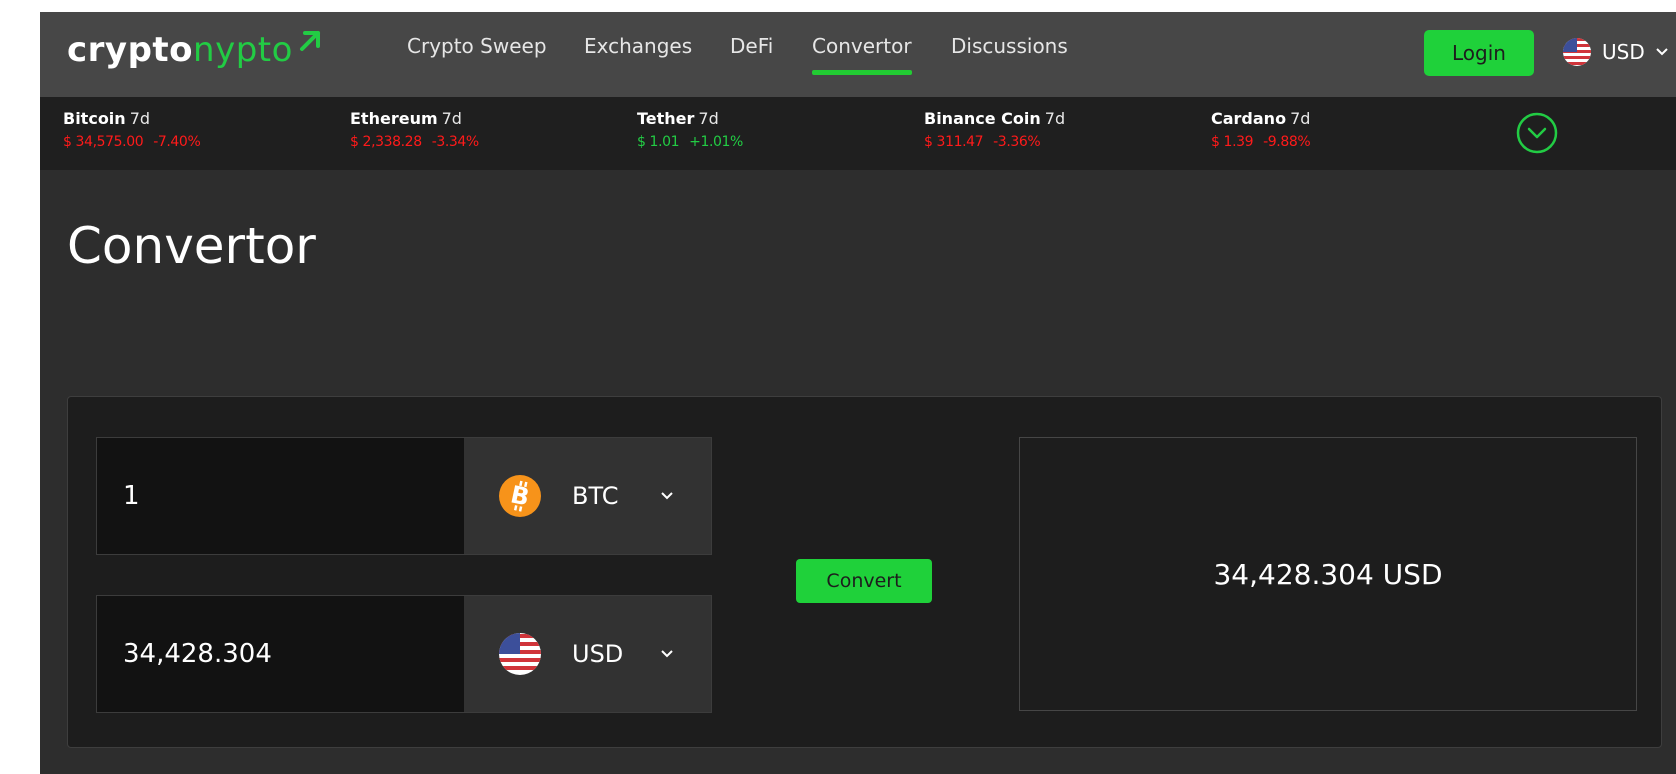  What do you see at coordinates (1623, 52) in the screenshot?
I see `currency-label: USD` at bounding box center [1623, 52].